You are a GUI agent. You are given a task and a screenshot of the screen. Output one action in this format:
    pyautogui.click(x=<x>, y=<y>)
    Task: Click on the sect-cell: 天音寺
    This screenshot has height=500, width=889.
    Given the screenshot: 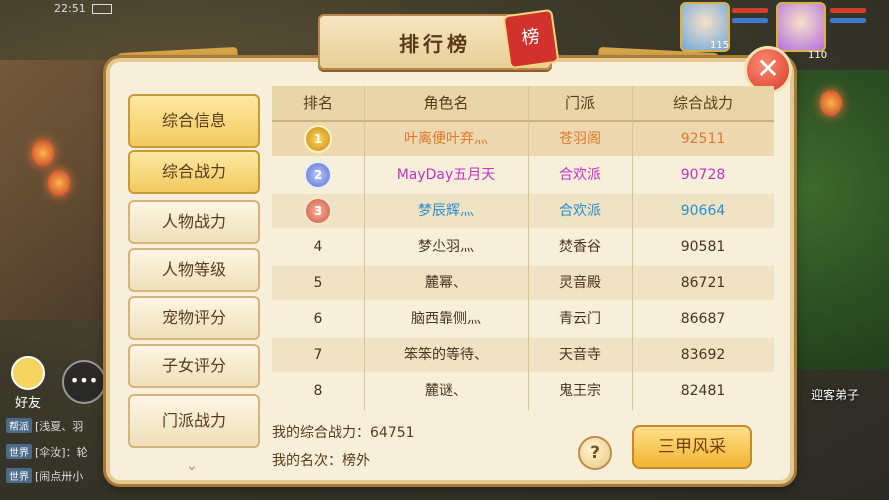 What is the action you would take?
    pyautogui.click(x=580, y=355)
    